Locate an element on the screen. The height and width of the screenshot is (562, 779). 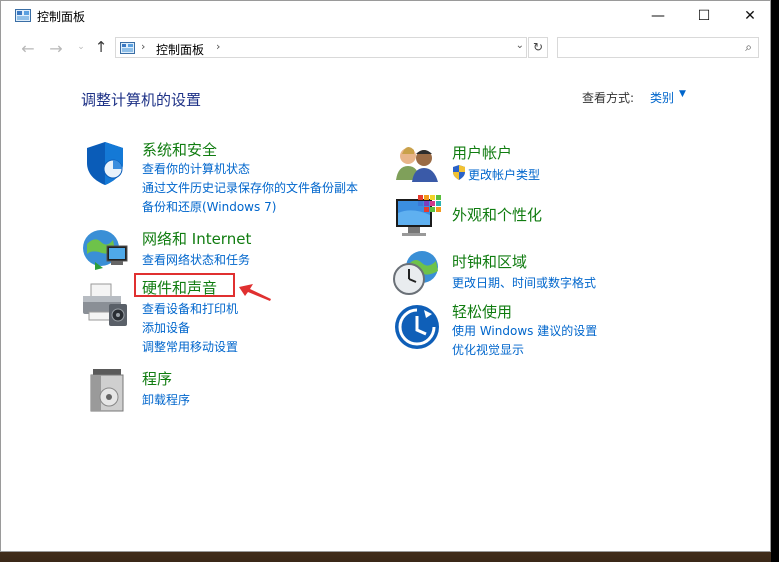
link-mobility-settings: 调整常用移动设置 is located at coordinates (190, 346).